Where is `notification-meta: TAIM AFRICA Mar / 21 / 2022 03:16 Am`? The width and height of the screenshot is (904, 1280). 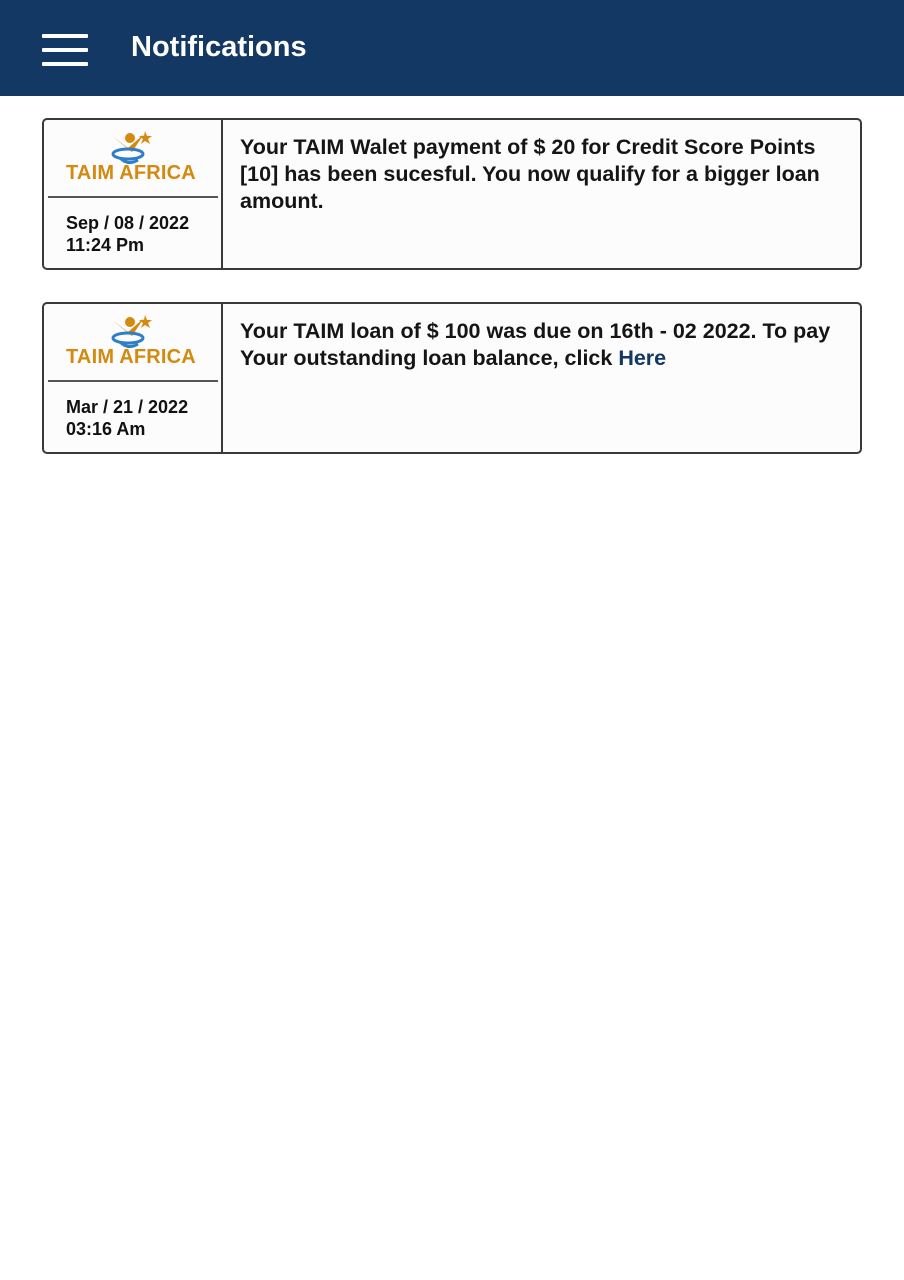 notification-meta: TAIM AFRICA Mar / 21 / 2022 03:16 Am is located at coordinates (133, 378).